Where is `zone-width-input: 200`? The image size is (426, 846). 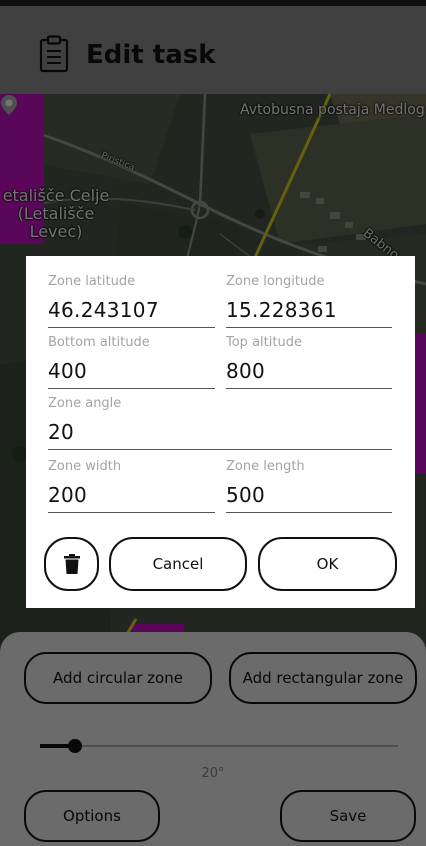
zone-width-input: 200 is located at coordinates (67, 495).